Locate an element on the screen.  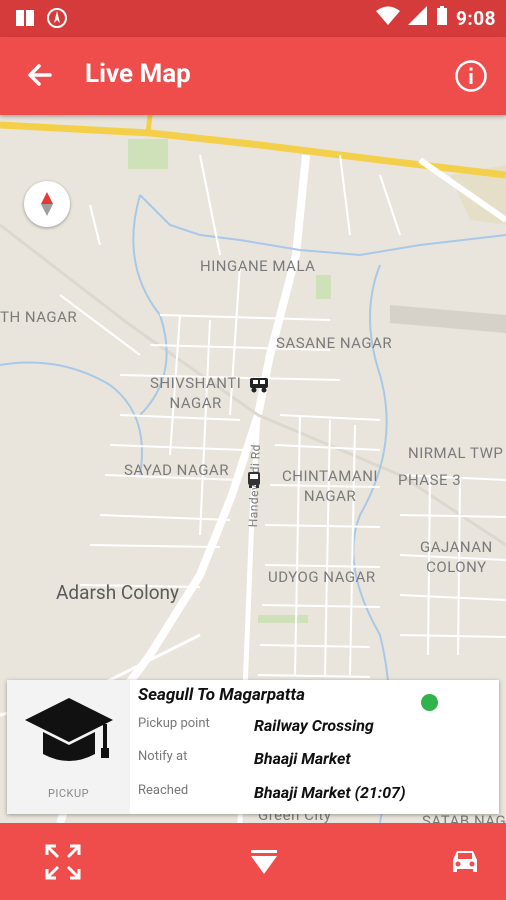
map-label-udyog-nagar: UDYOG NAGAR is located at coordinates (322, 577).